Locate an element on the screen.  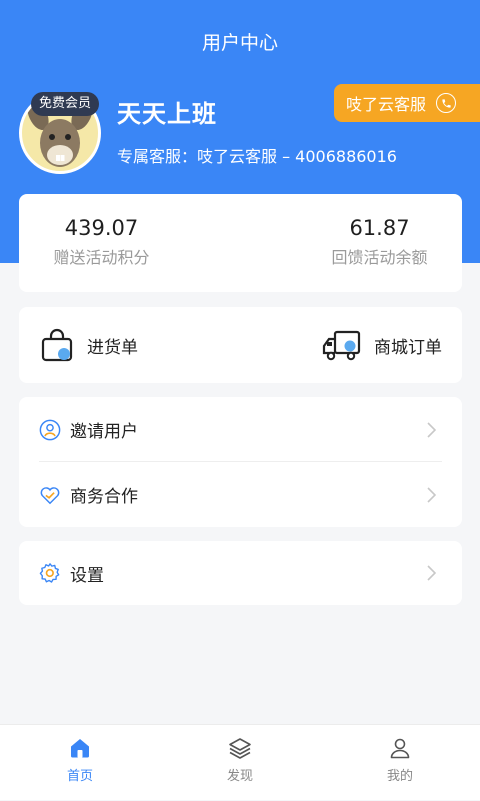
tab-discover: 发现 is located at coordinates (240, 763).